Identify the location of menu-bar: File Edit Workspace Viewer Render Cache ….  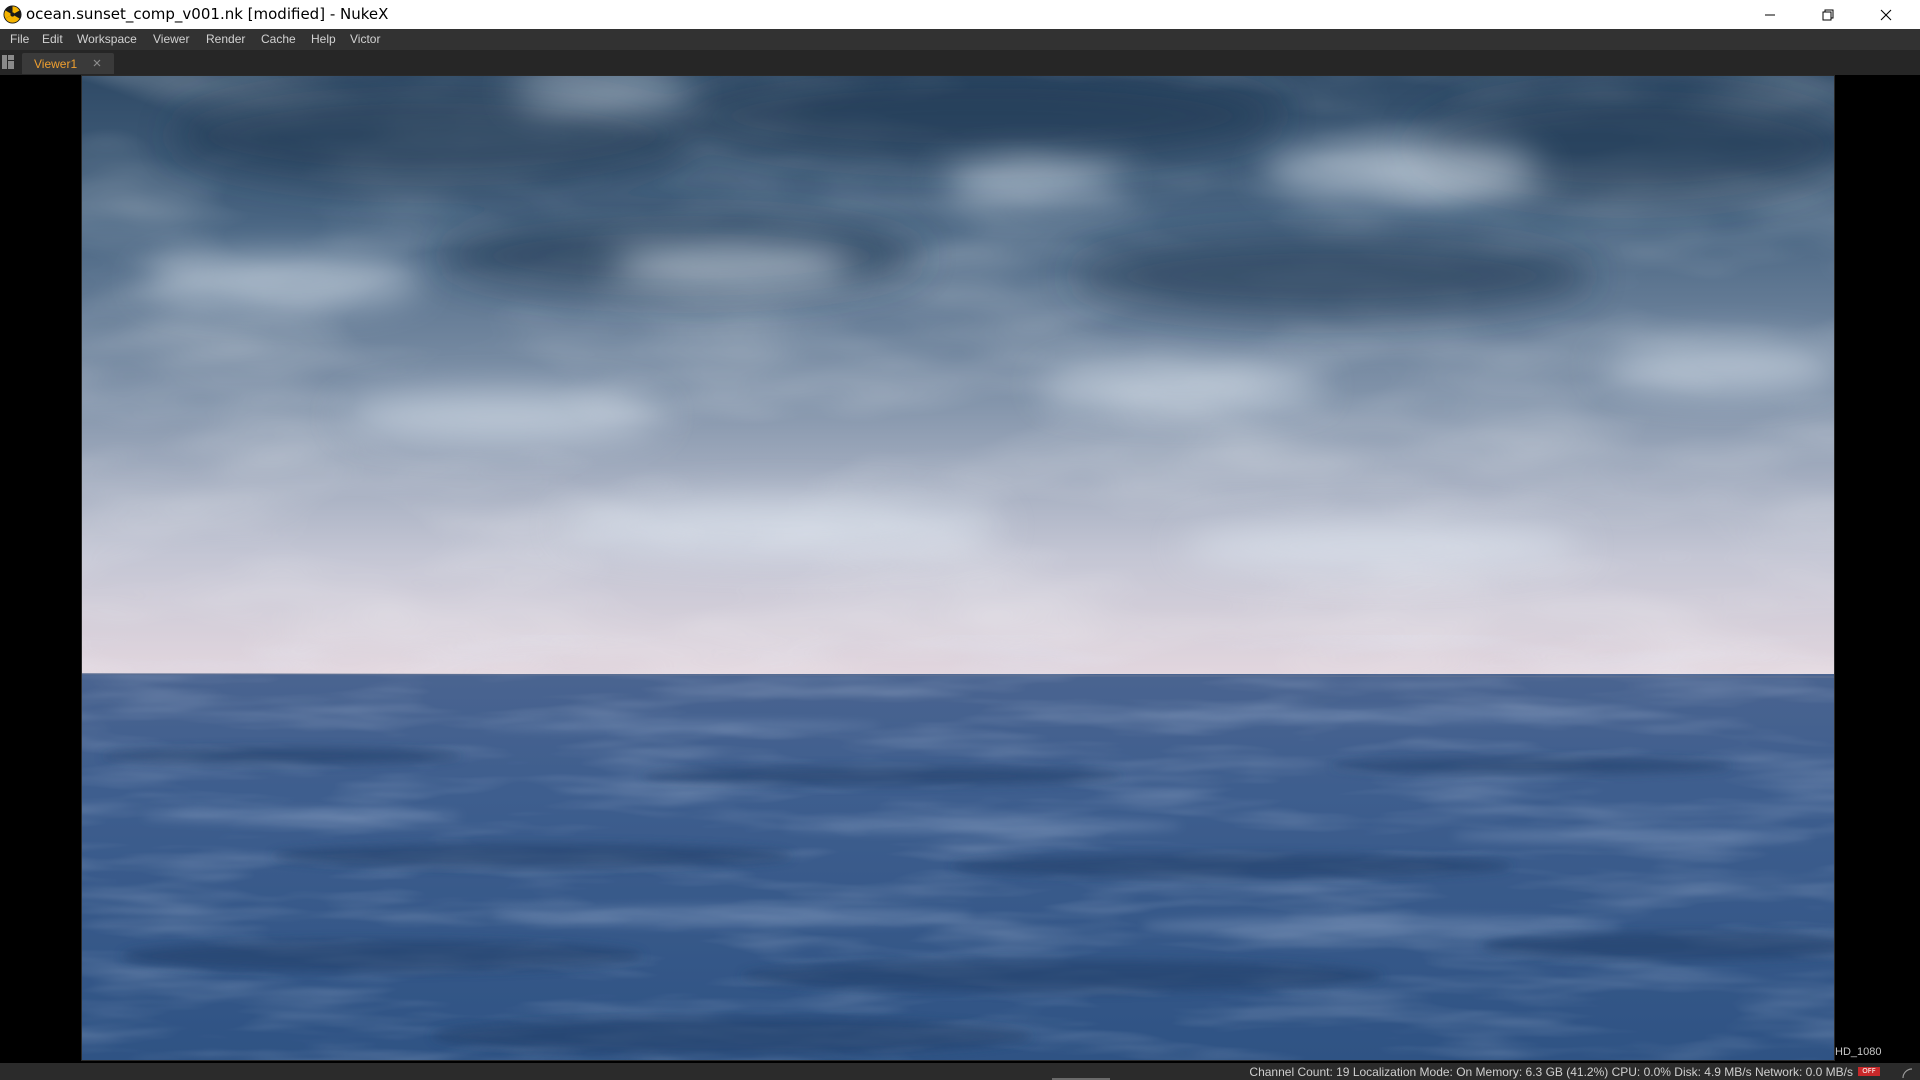
(960, 39).